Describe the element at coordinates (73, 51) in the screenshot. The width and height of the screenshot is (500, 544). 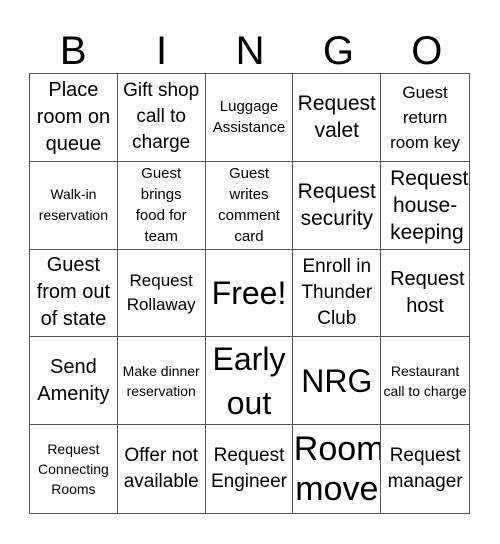
I see `header-letter-b: B` at that location.